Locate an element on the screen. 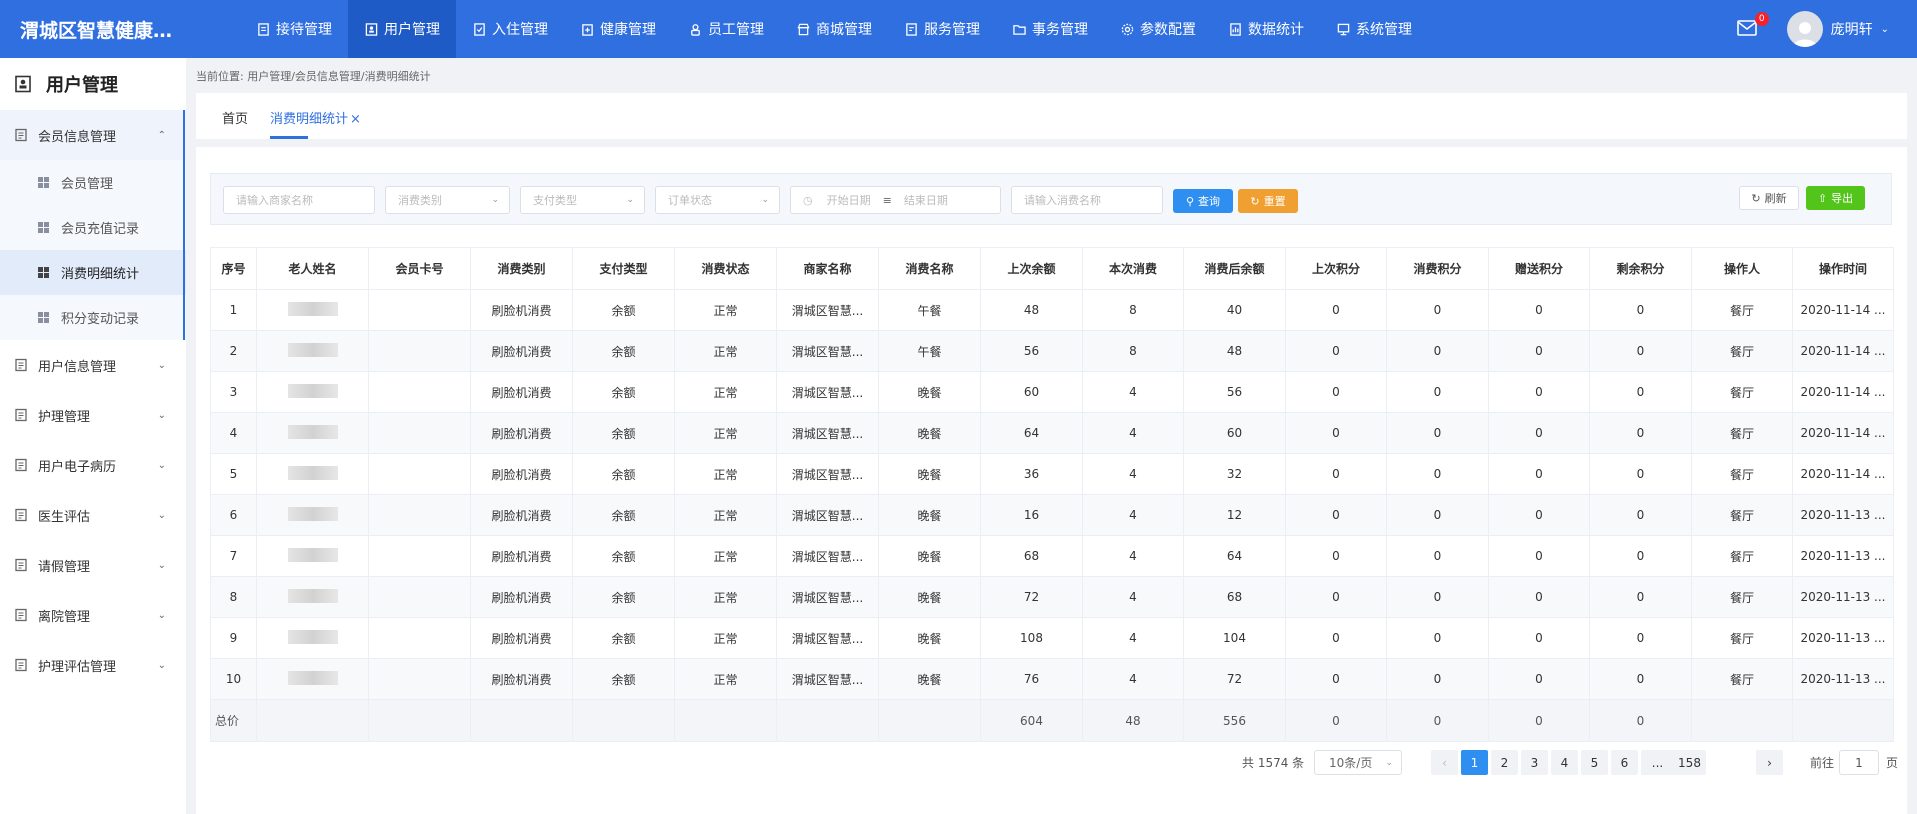 This screenshot has height=814, width=1917. column-header: 消费后余额 is located at coordinates (1234, 268).